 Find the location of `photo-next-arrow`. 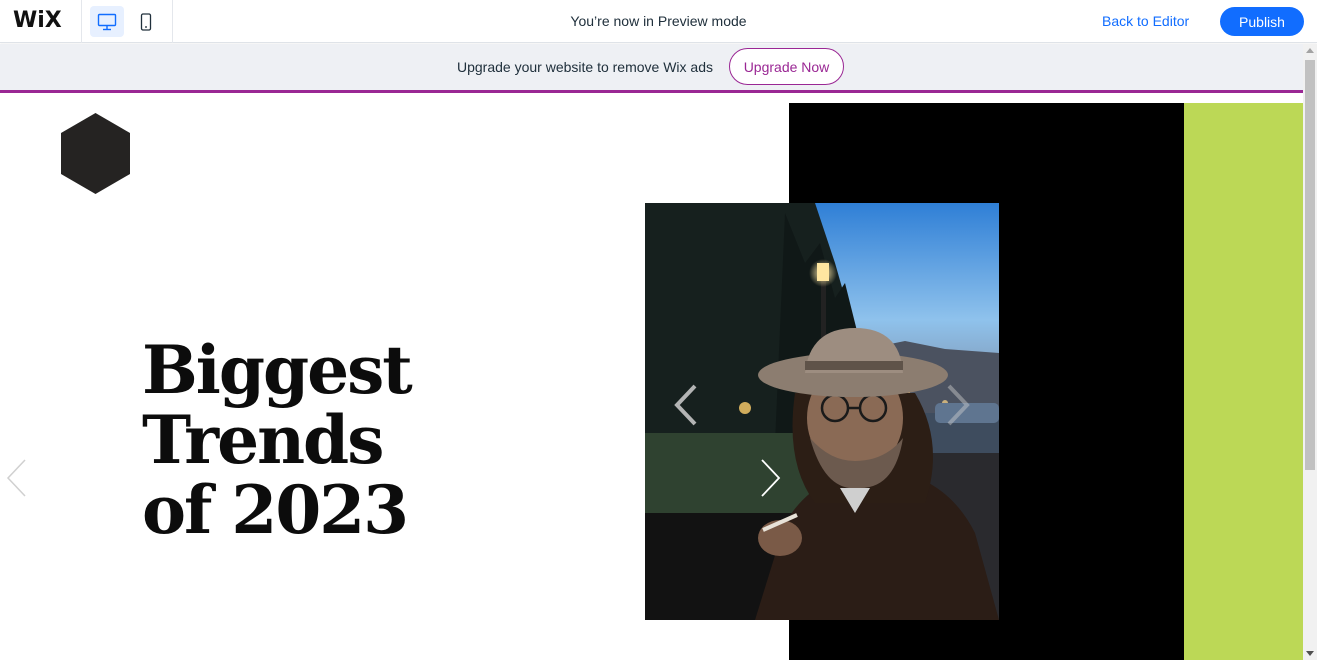

photo-next-arrow is located at coordinates (958, 405).